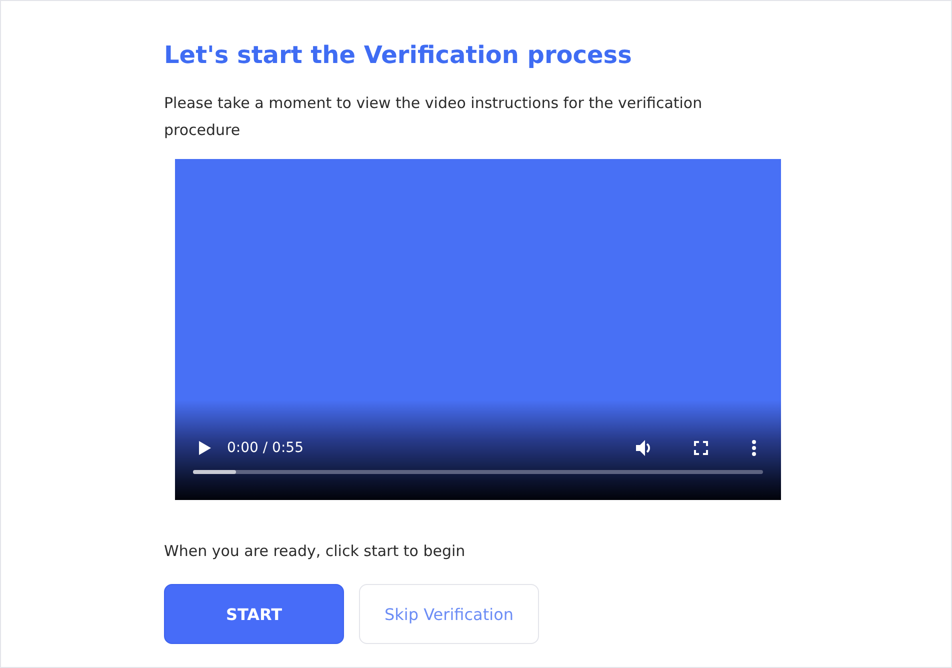  I want to click on page-heading: Let's start the Verification process, so click(398, 55).